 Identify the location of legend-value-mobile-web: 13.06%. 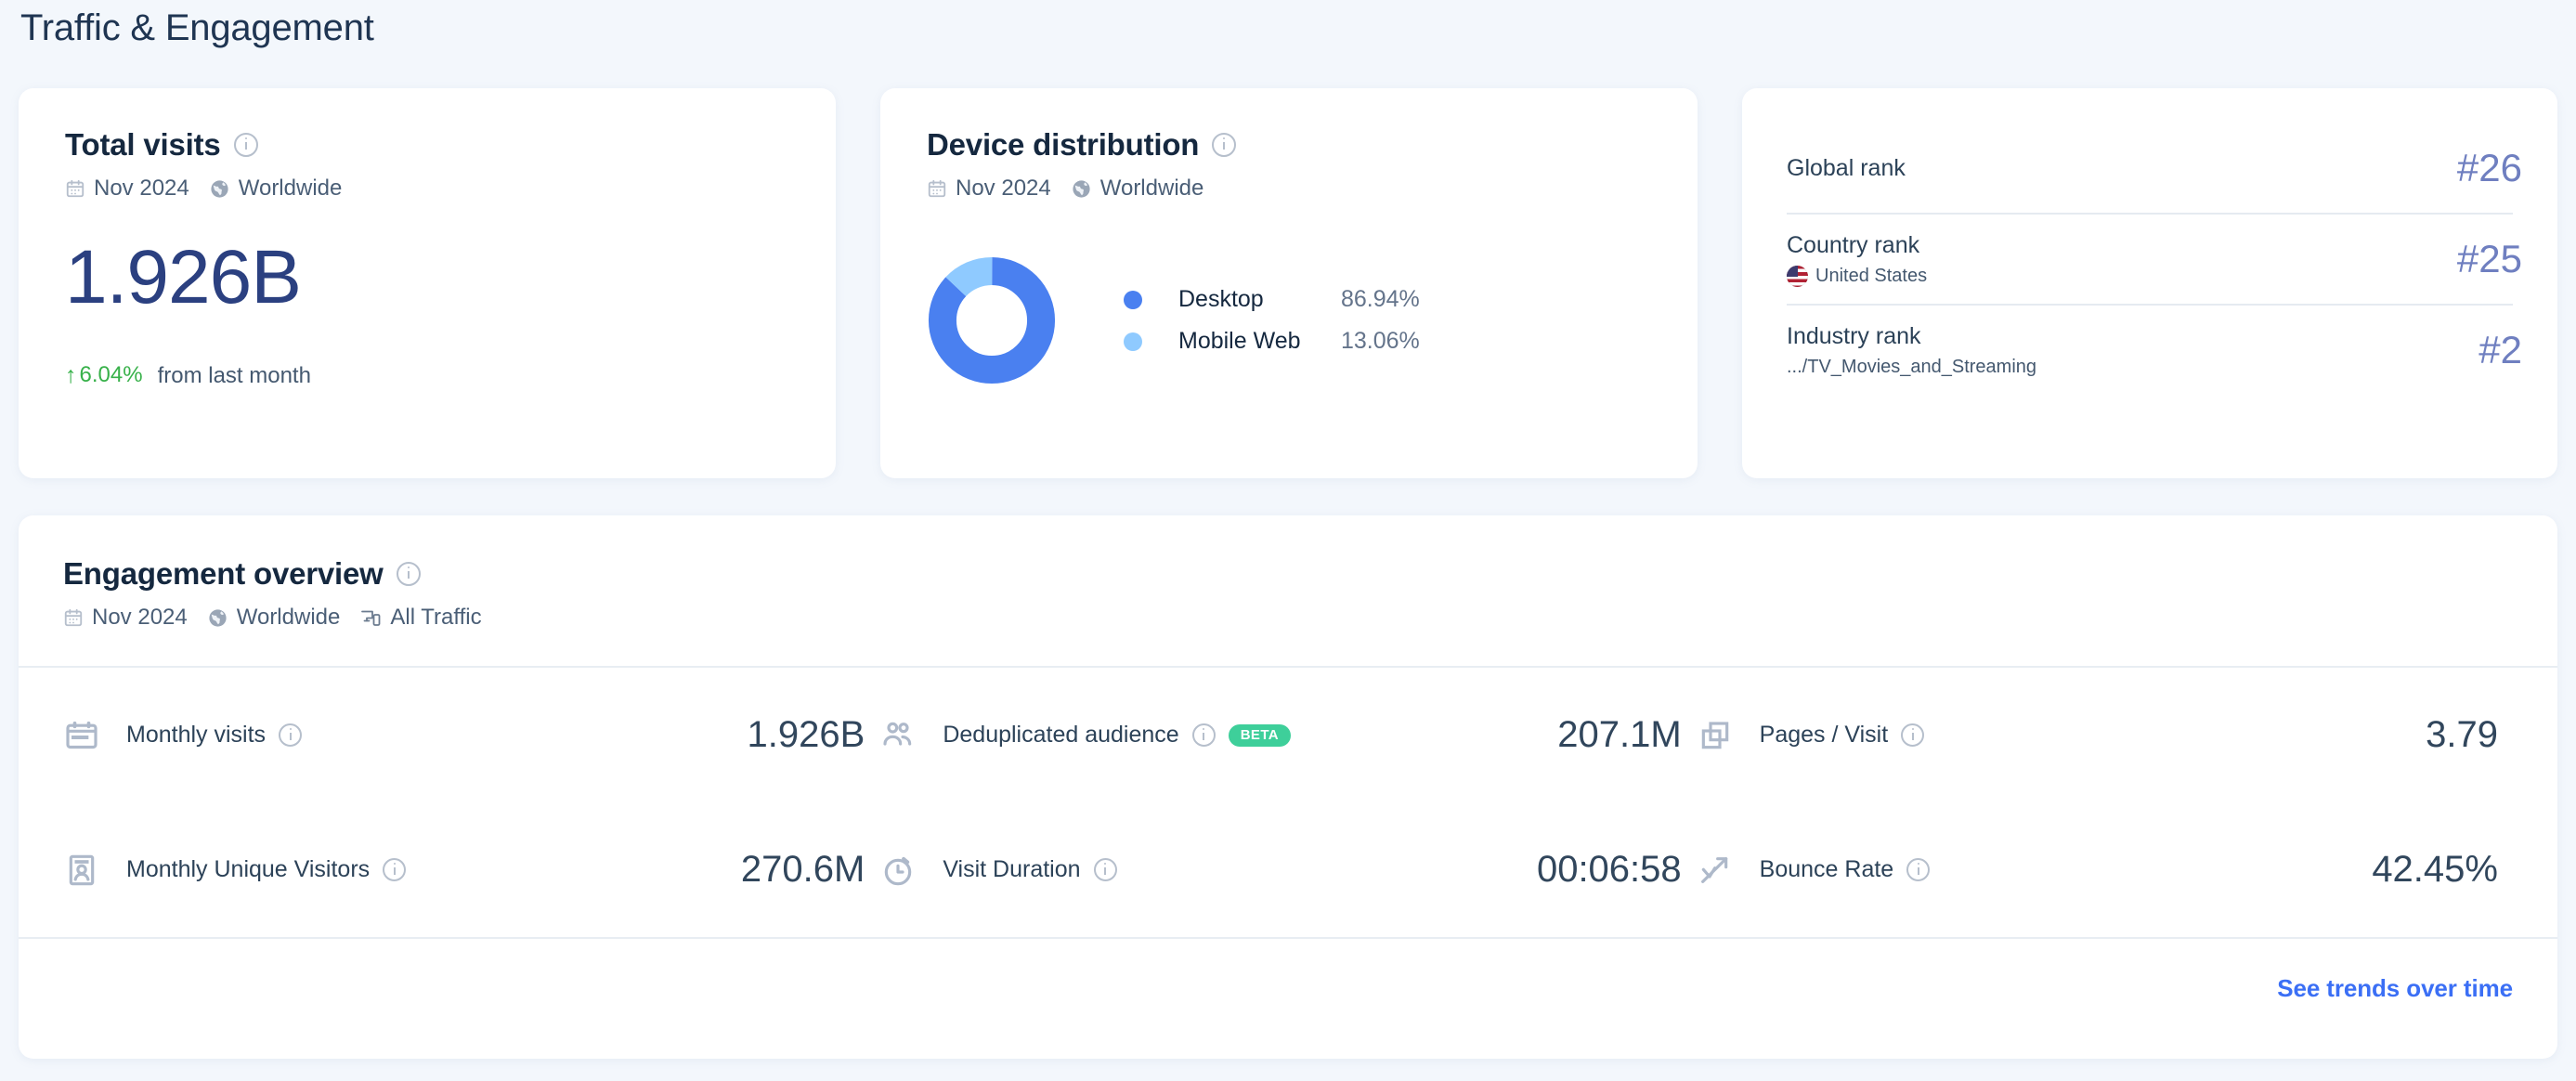
(1380, 341).